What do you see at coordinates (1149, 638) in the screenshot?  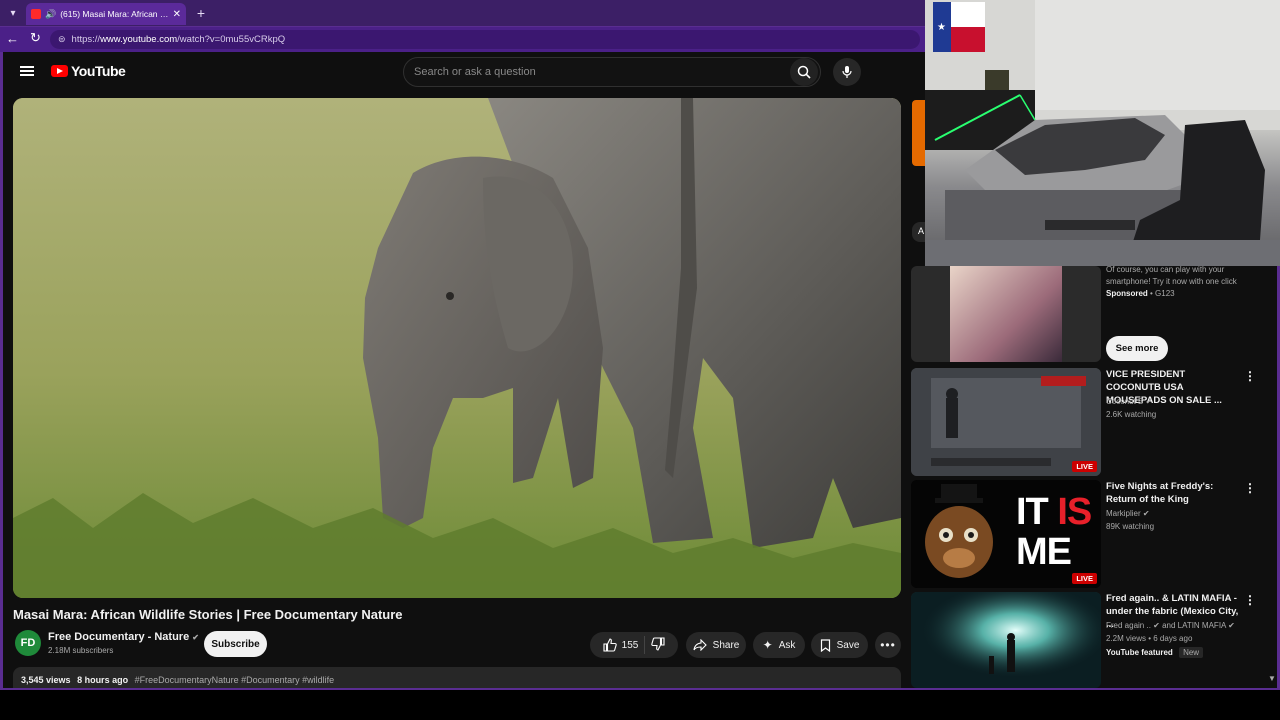 I see `related-stats-3: 2.2M views • 6 days ago` at bounding box center [1149, 638].